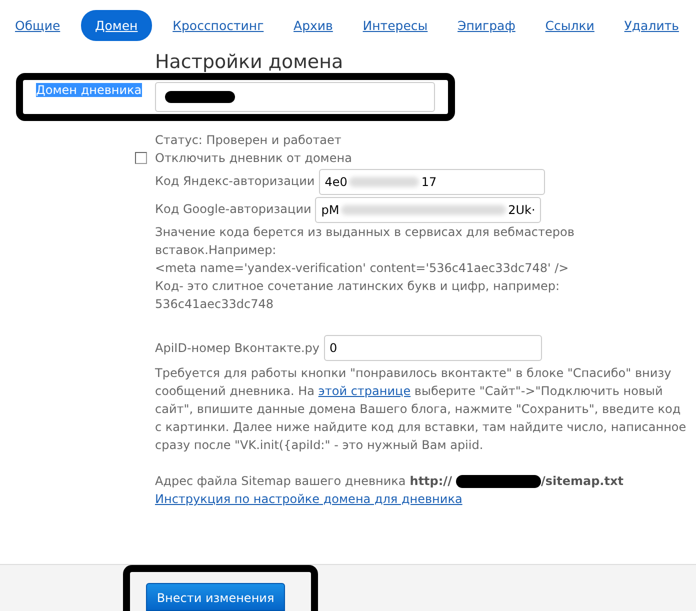 The image size is (696, 611). Describe the element at coordinates (570, 25) in the screenshot. I see `settings-tab: Ссылки` at that location.